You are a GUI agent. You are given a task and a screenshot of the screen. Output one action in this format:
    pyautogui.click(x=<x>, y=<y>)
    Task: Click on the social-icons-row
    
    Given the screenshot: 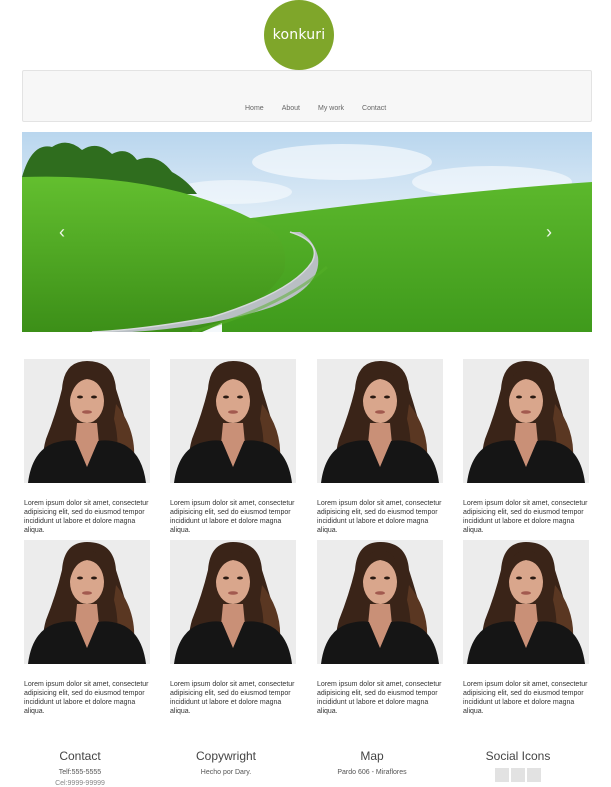 What is the action you would take?
    pyautogui.click(x=518, y=775)
    